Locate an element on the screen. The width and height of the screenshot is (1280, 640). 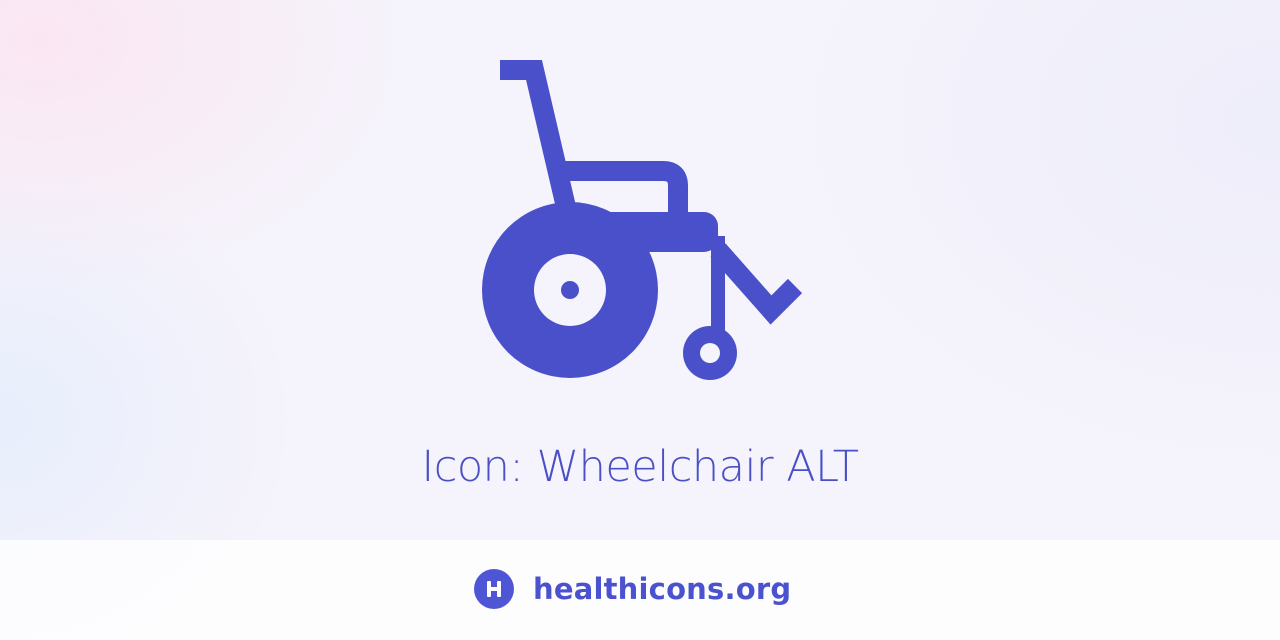
page-title: Icon: Wheelchair ALT is located at coordinates (640, 467).